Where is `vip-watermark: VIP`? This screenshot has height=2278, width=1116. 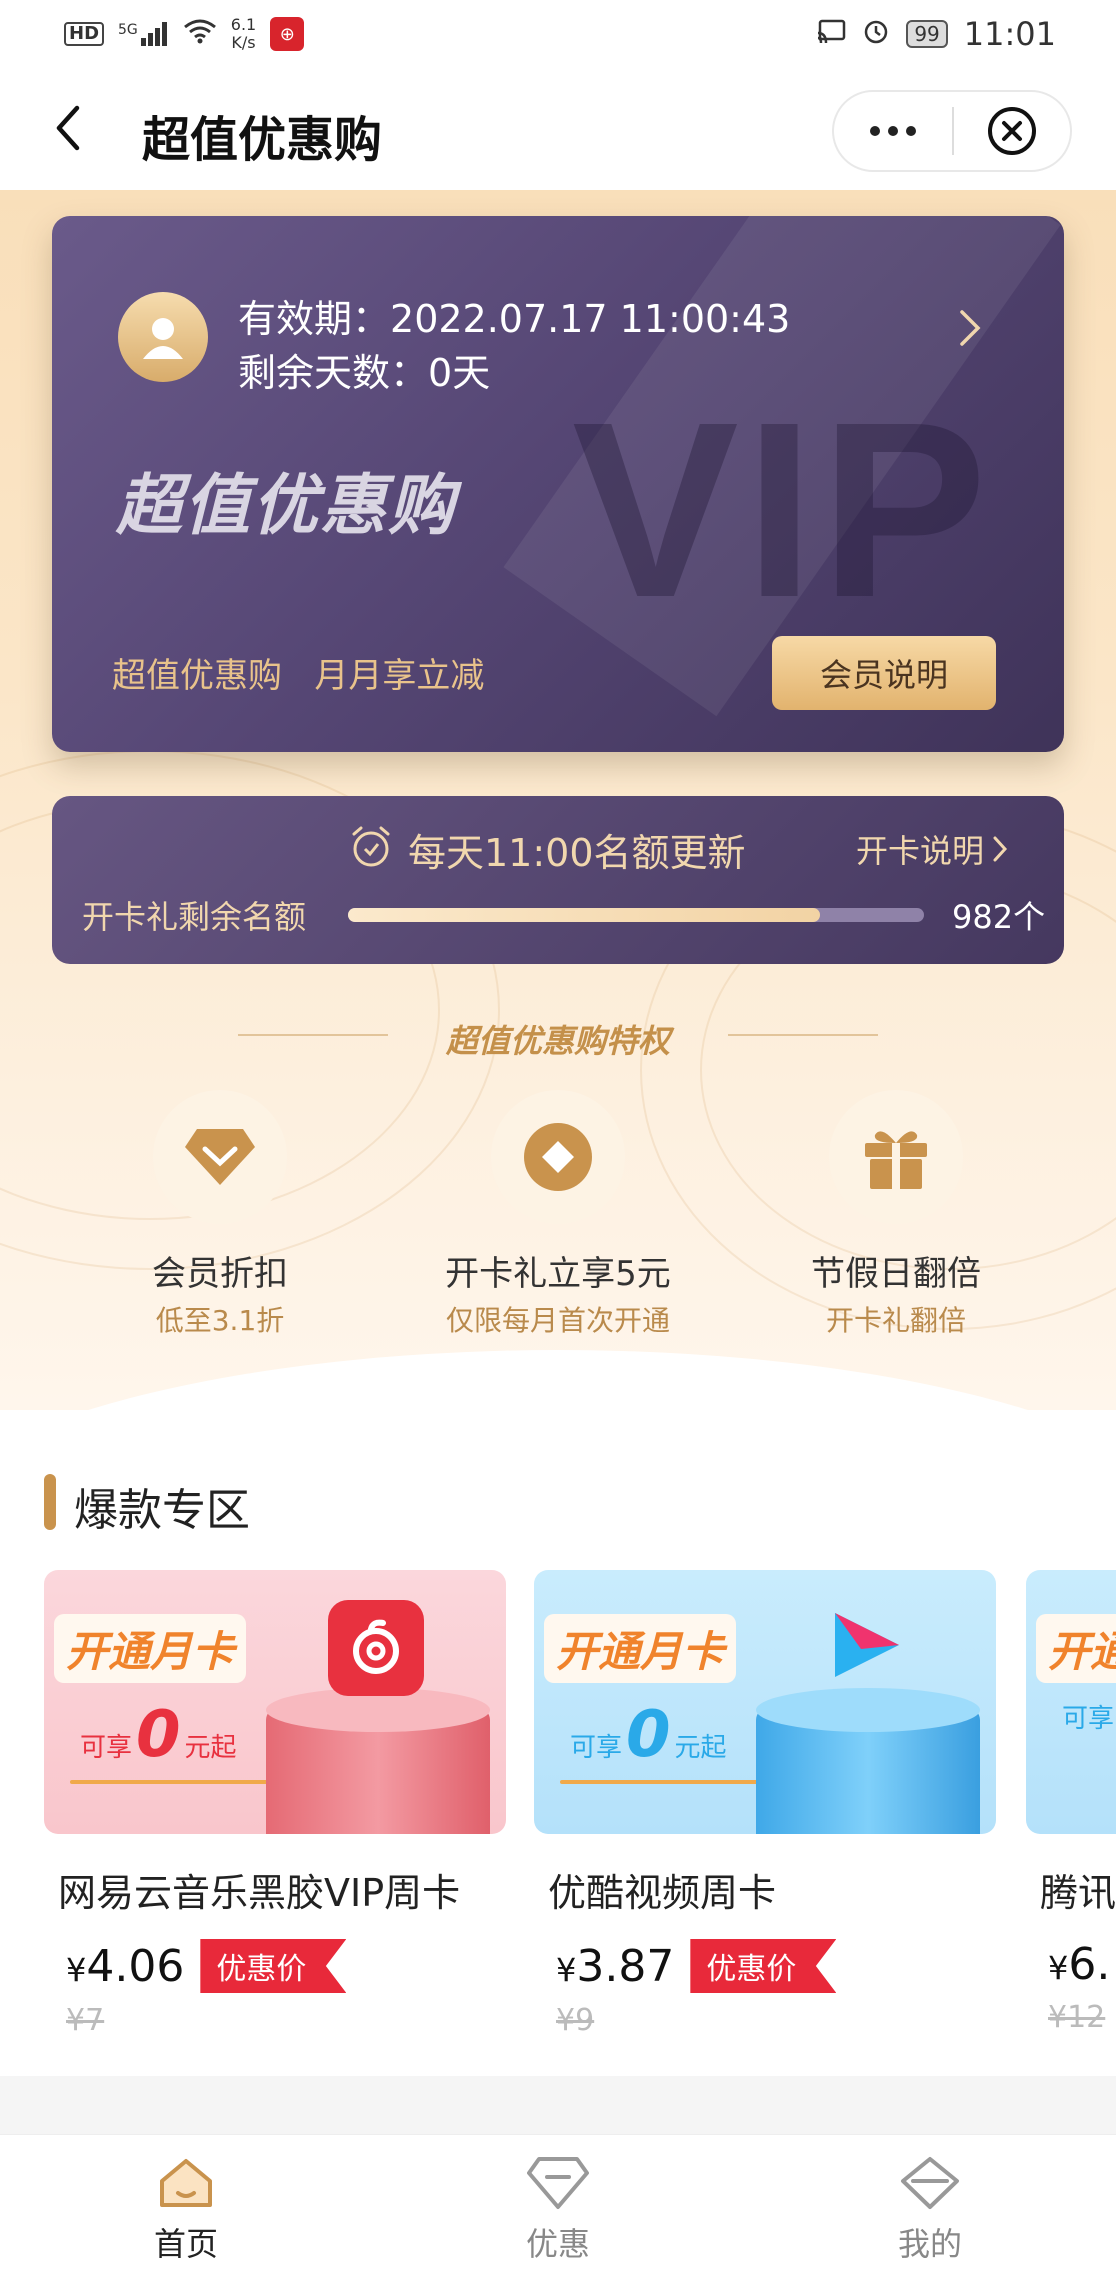 vip-watermark: VIP is located at coordinates (782, 509).